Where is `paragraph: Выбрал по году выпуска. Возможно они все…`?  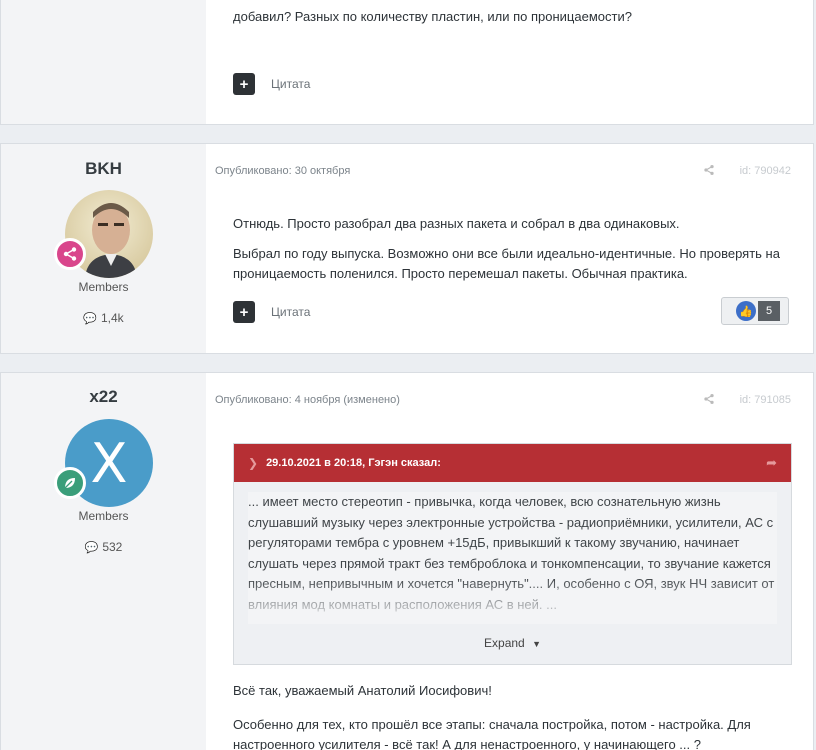
paragraph: Выбрал по году выпуска. Возможно они все… is located at coordinates (506, 263).